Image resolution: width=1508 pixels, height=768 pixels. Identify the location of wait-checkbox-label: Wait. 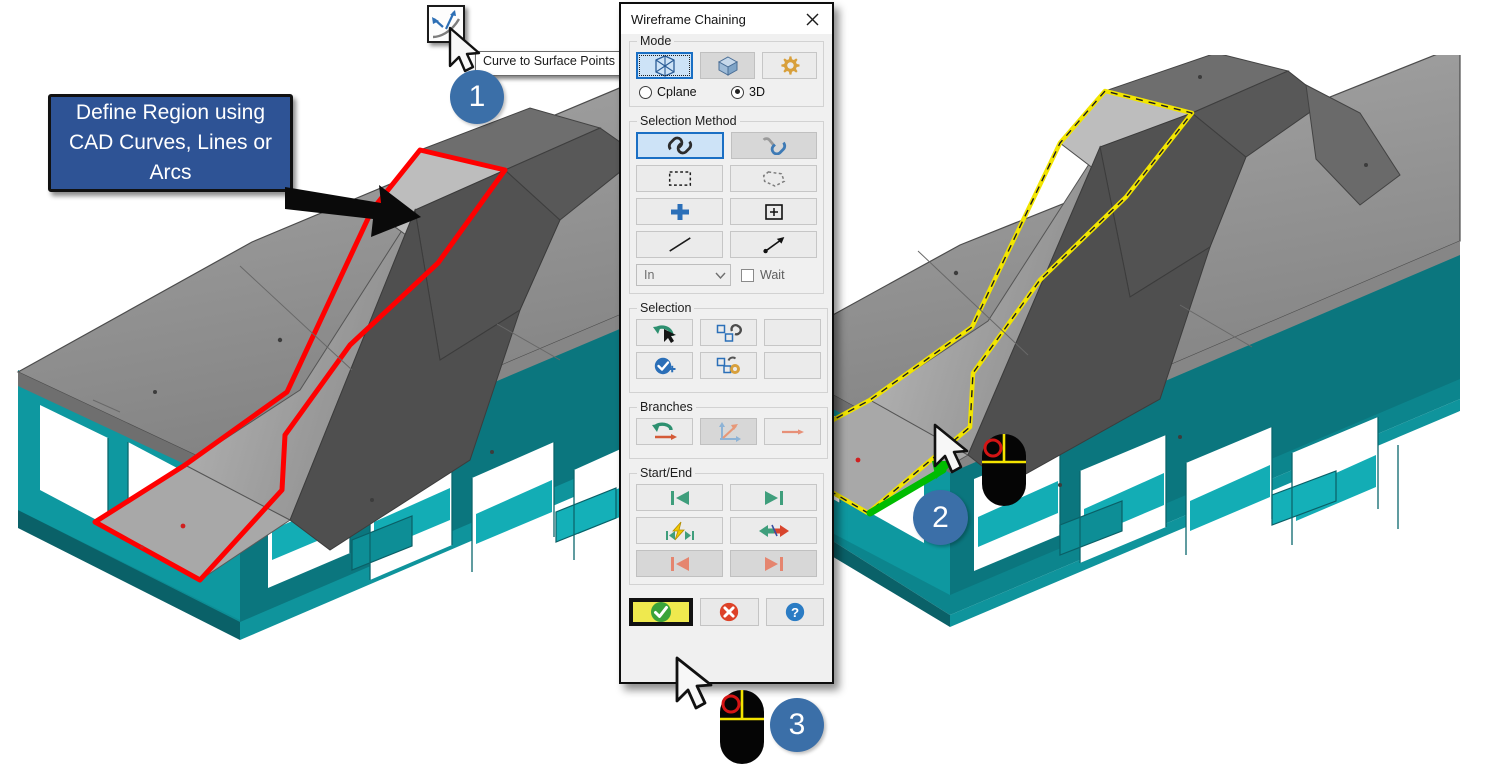
(772, 275).